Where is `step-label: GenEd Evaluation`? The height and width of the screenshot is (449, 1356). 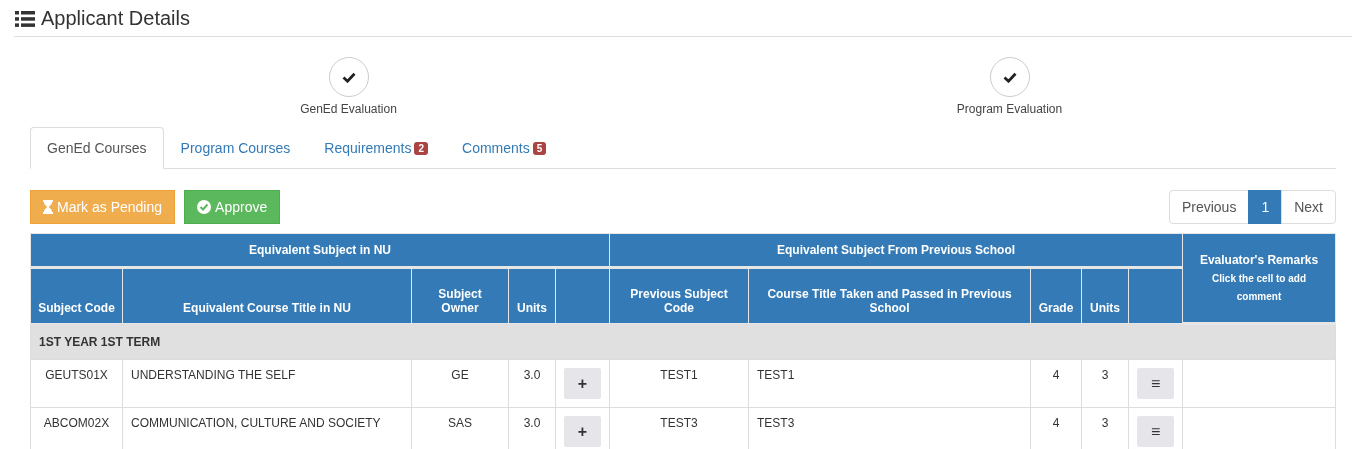 step-label: GenEd Evaluation is located at coordinates (348, 109).